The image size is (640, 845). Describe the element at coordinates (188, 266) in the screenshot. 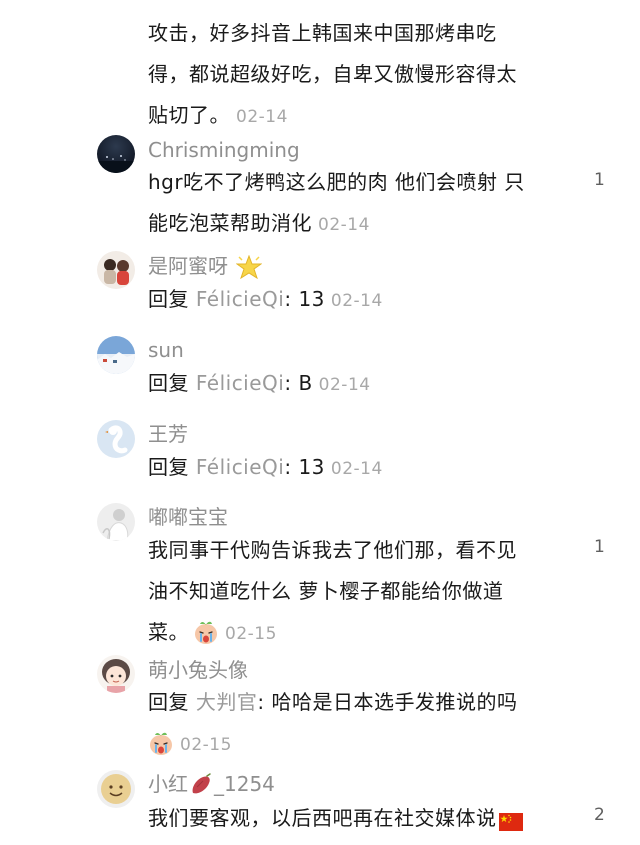

I see `comment-username: 是阿蜜呀` at that location.